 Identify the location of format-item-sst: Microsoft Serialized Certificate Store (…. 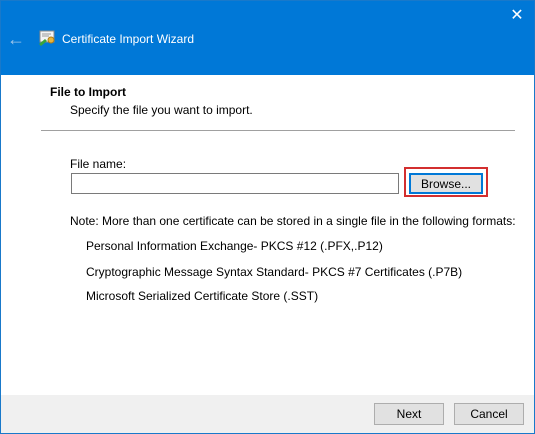
(202, 296).